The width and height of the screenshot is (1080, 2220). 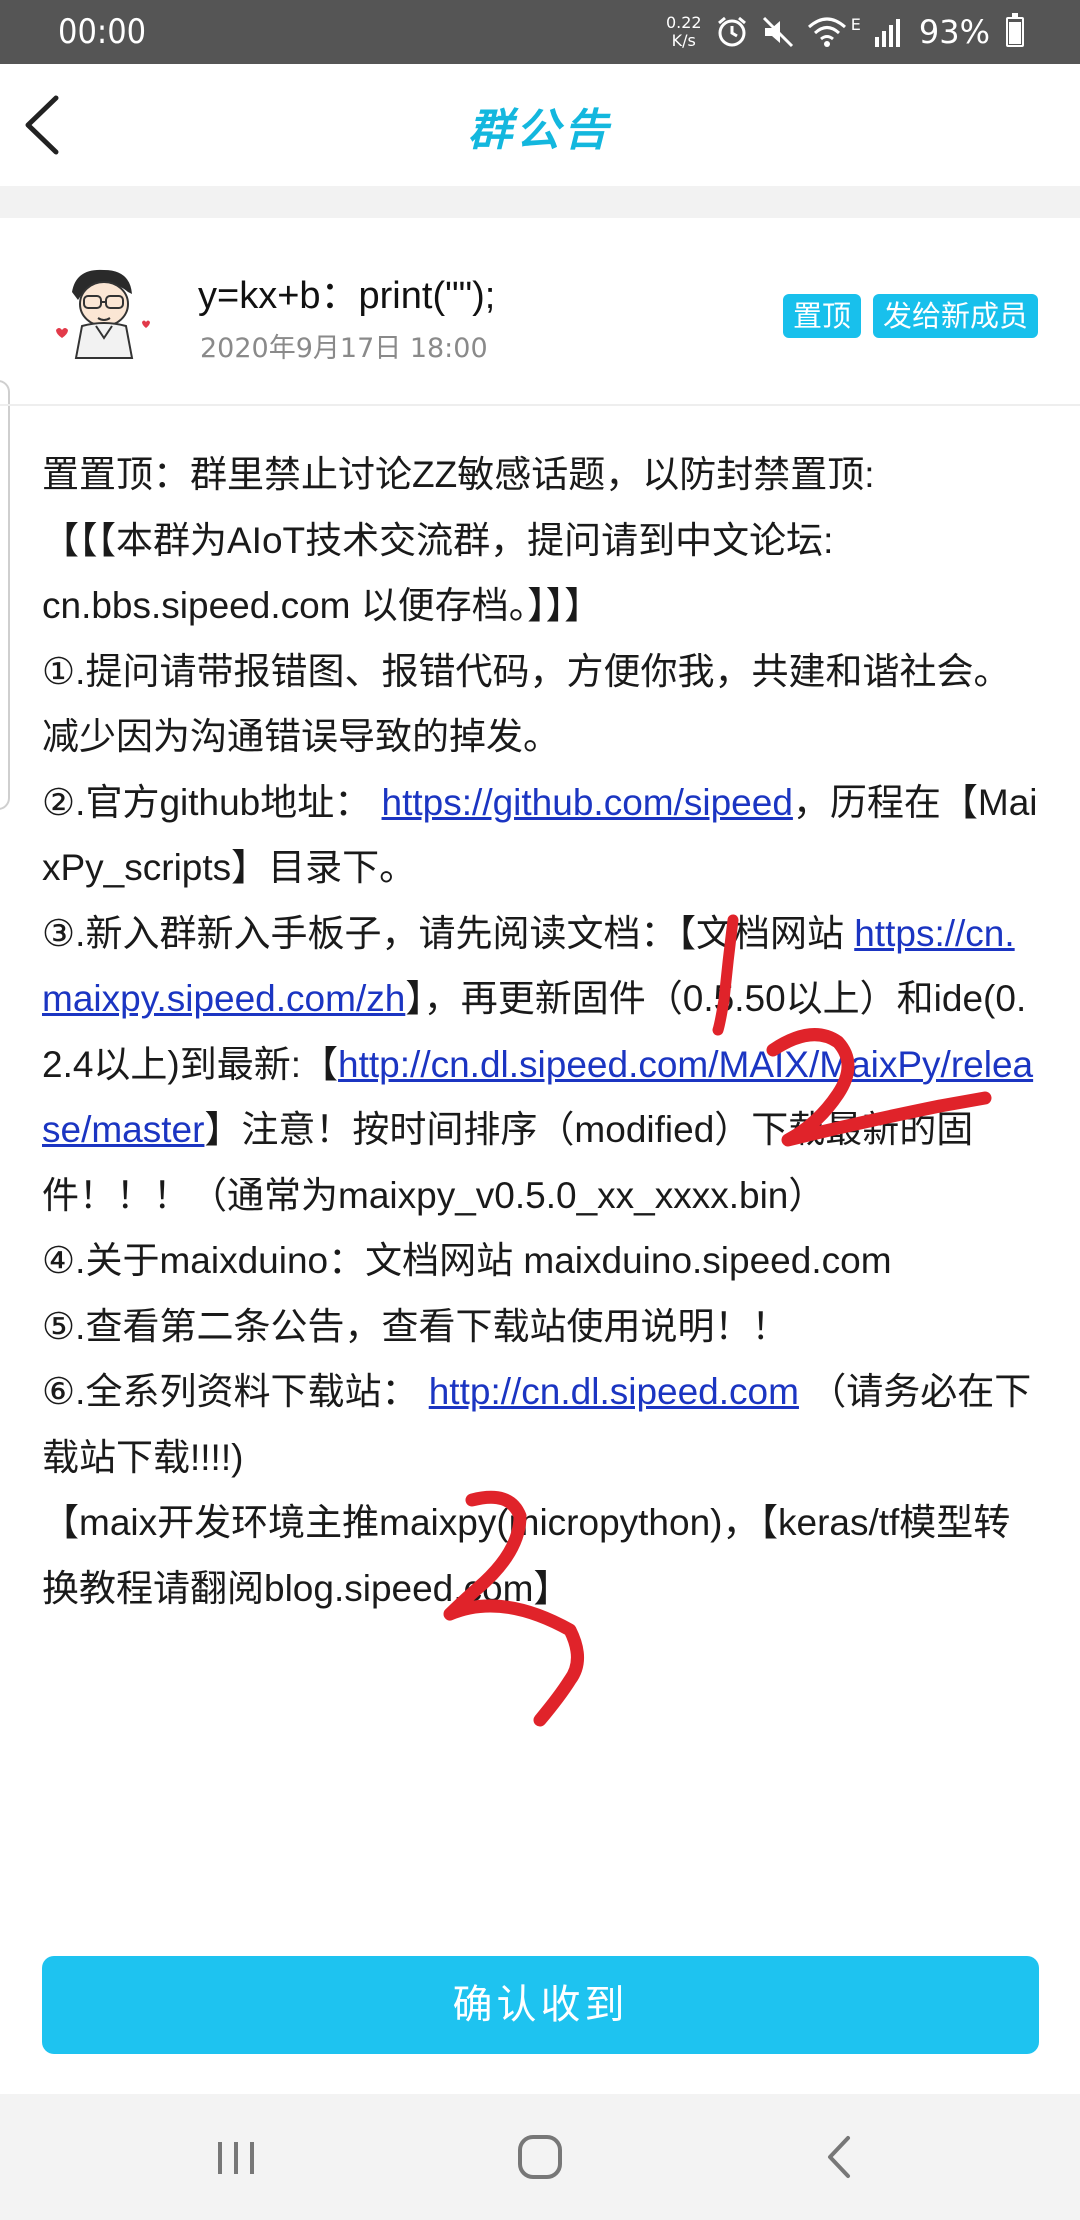 I want to click on alarm-icon, so click(x=731, y=31).